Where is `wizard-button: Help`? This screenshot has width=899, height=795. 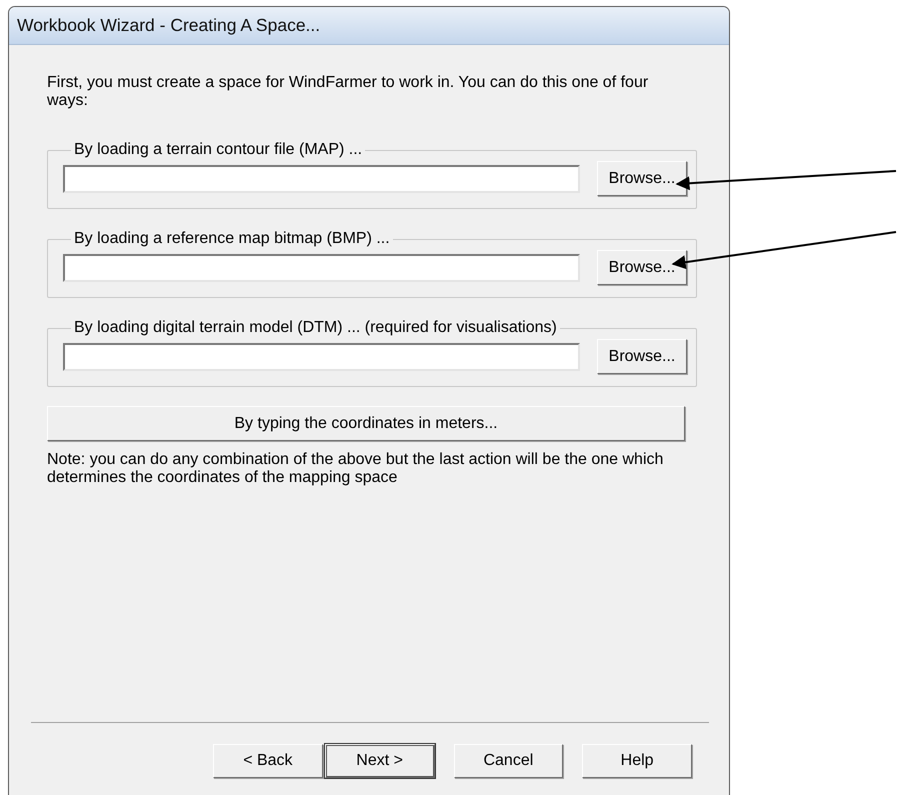
wizard-button: Help is located at coordinates (637, 761).